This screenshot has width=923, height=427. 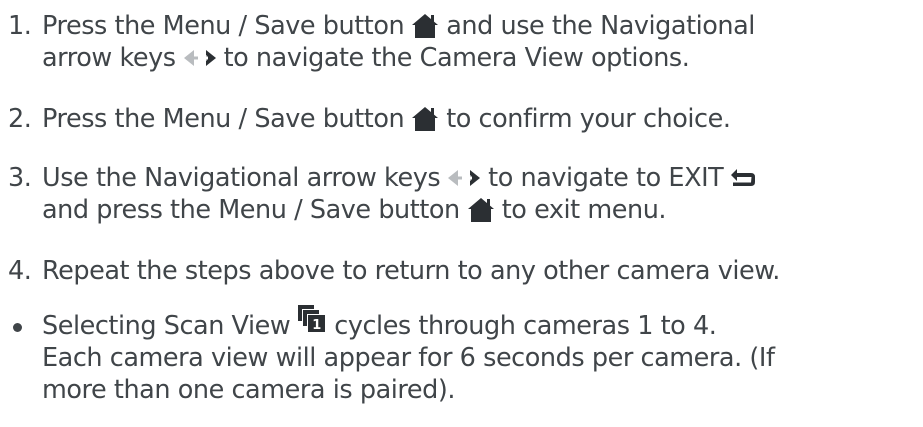 What do you see at coordinates (109, 58) in the screenshot?
I see `step-text: arrow keys` at bounding box center [109, 58].